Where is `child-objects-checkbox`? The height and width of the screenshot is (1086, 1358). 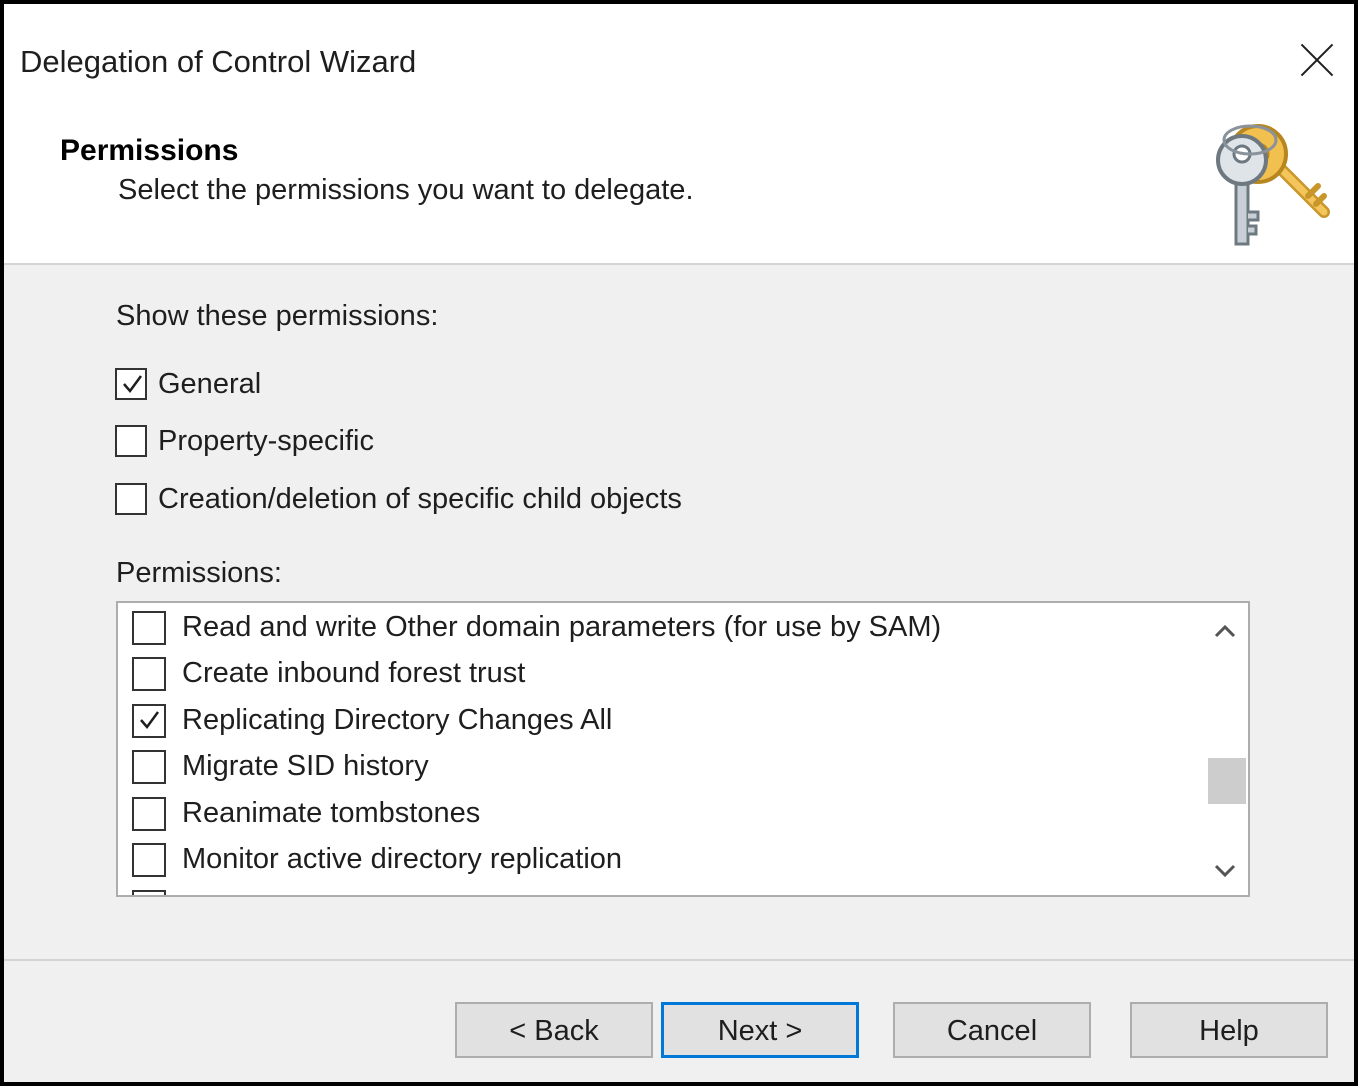
child-objects-checkbox is located at coordinates (131, 499).